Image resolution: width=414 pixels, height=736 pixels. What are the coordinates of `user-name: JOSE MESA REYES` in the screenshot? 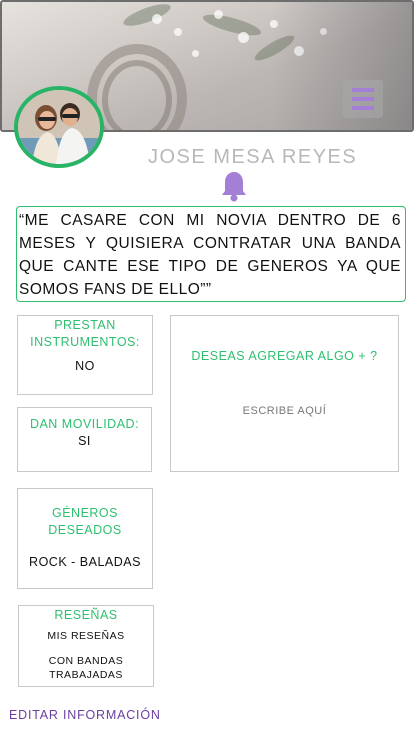 It's located at (253, 157).